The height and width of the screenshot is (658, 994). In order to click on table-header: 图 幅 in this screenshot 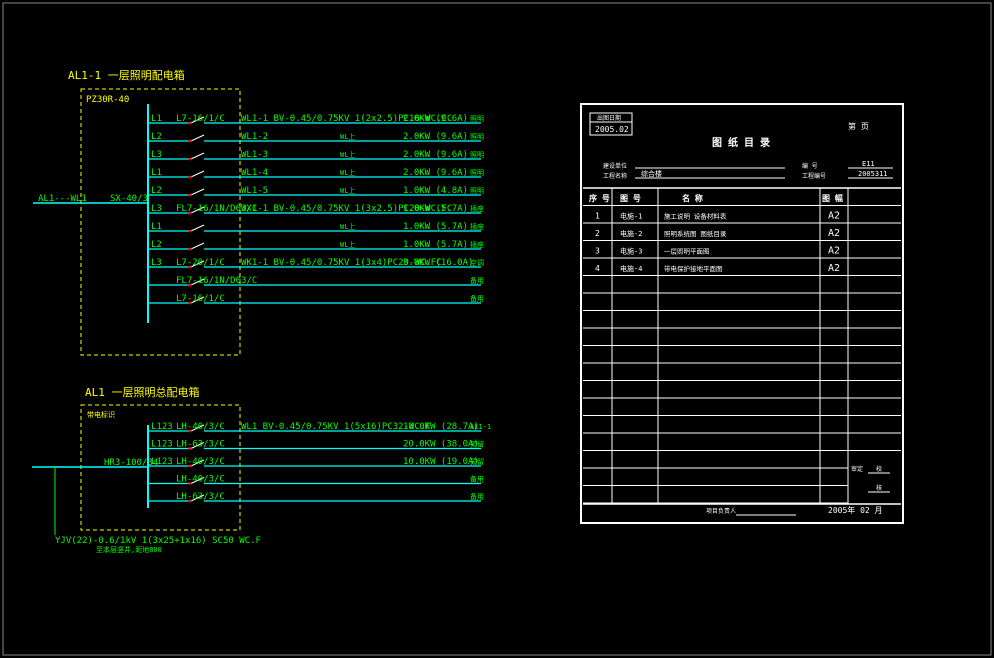, I will do `click(832, 198)`.